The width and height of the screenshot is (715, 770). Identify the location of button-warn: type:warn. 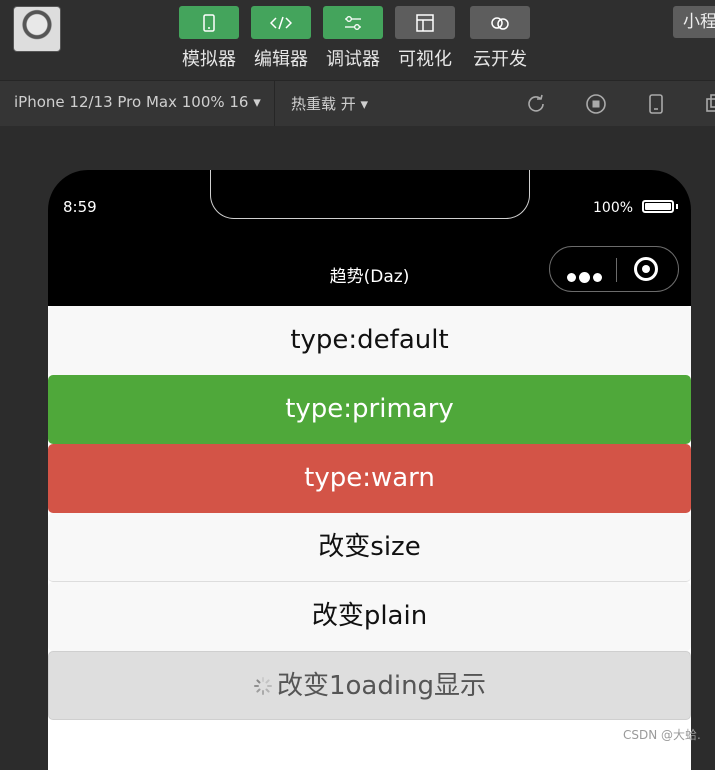
(369, 478).